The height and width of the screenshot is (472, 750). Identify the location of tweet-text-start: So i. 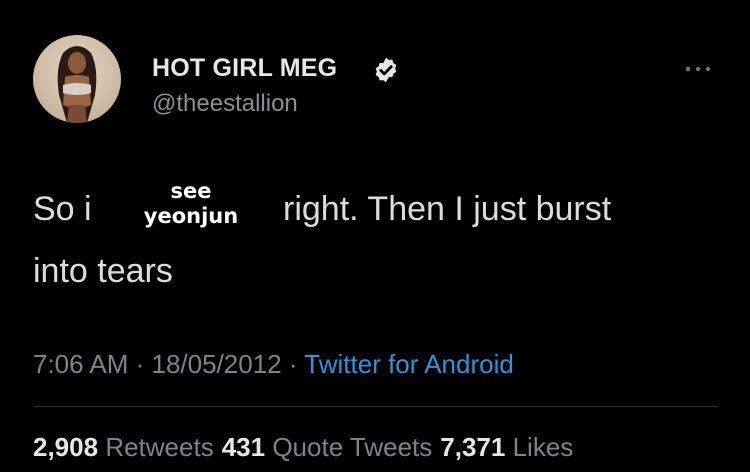
(62, 209).